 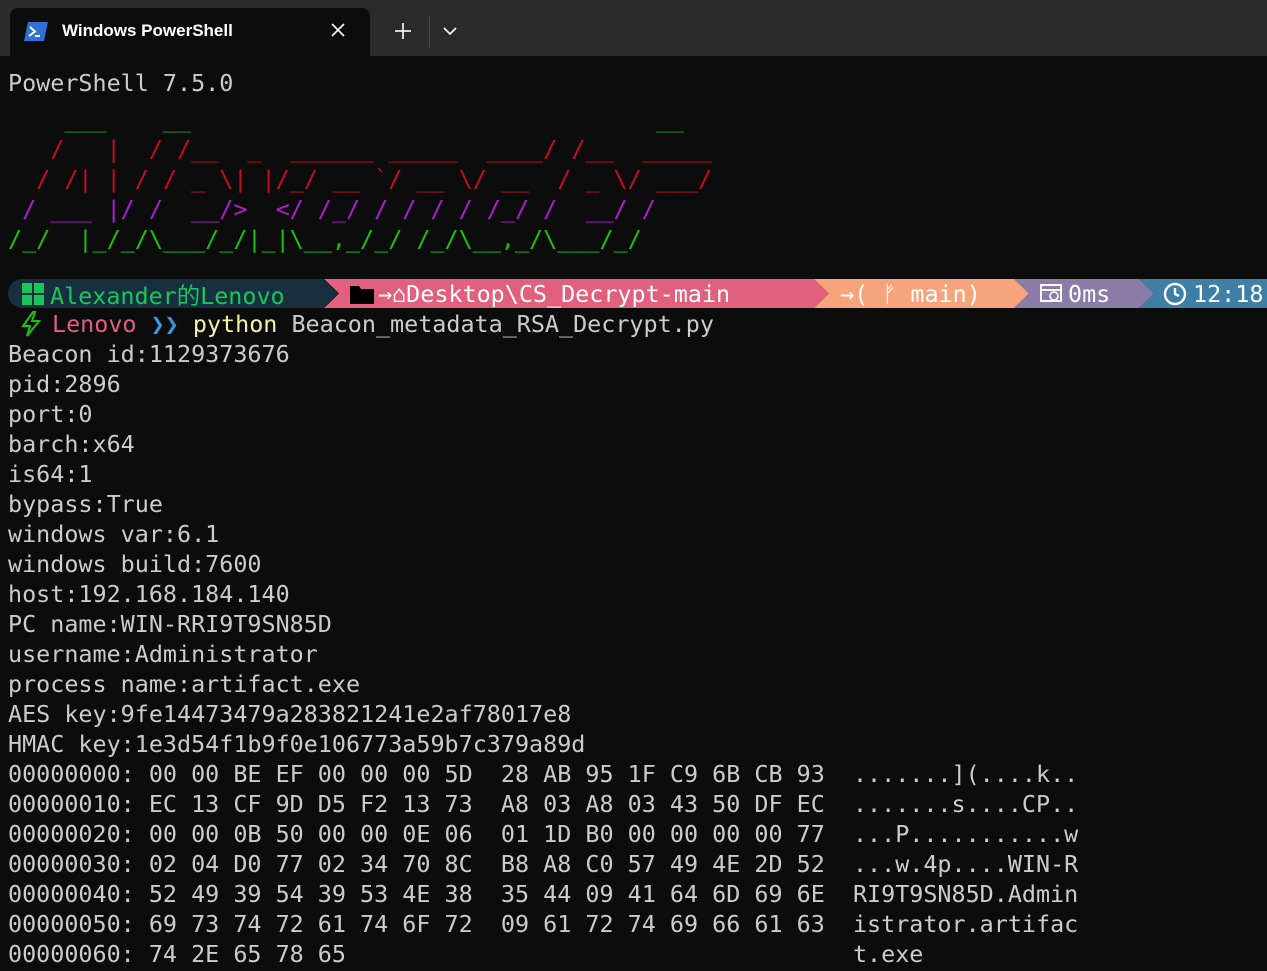 I want to click on close-icon, so click(x=338, y=30).